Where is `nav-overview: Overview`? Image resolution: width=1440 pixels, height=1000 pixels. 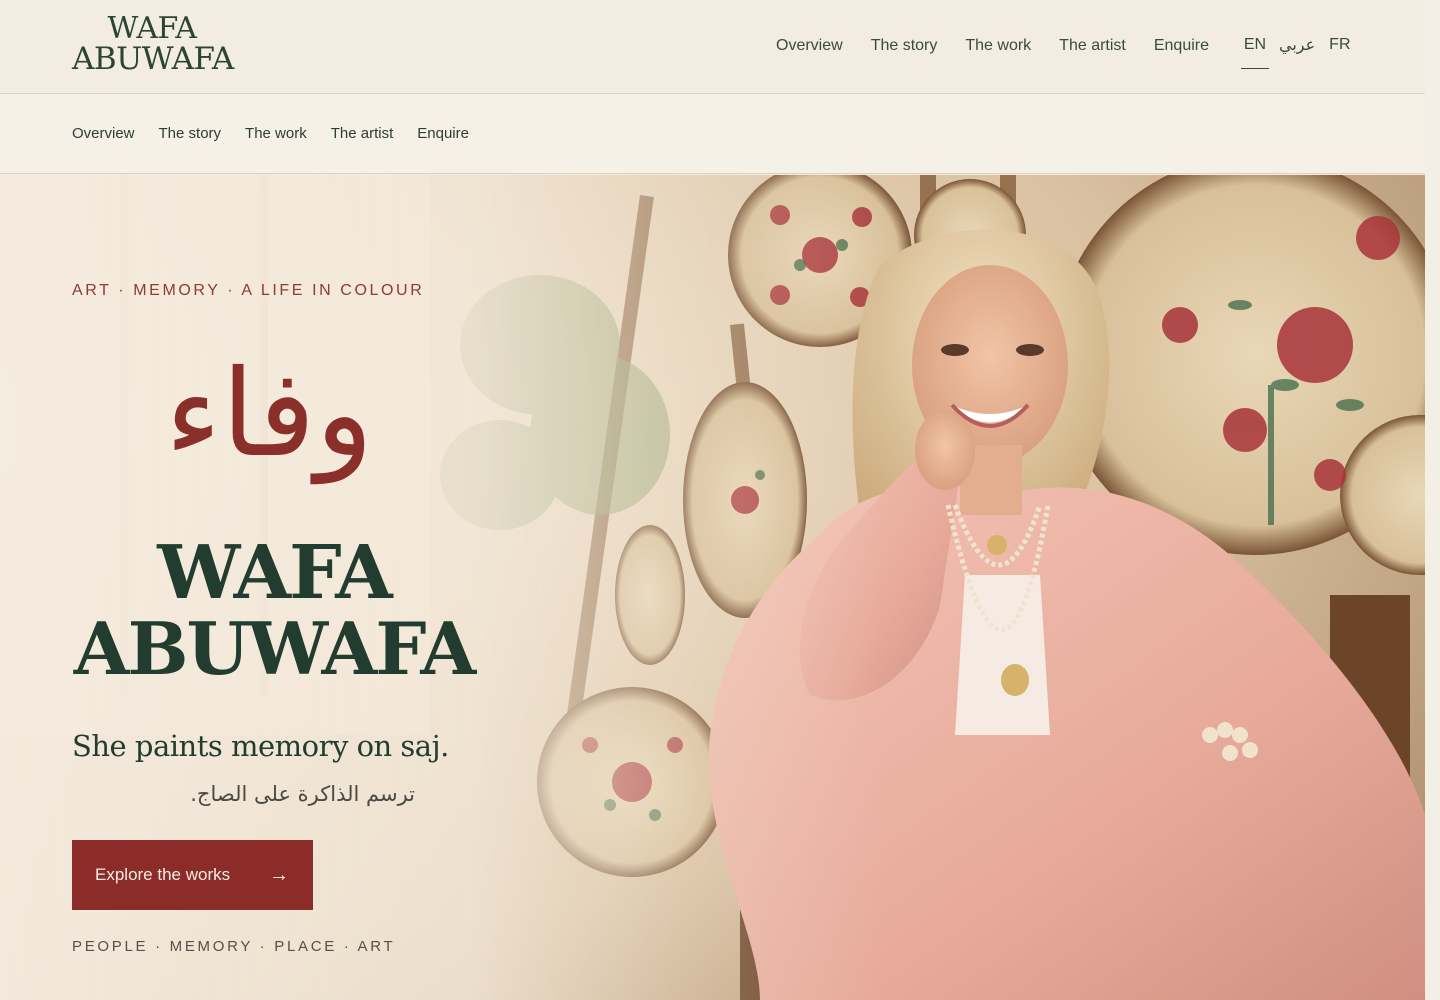 nav-overview: Overview is located at coordinates (809, 46).